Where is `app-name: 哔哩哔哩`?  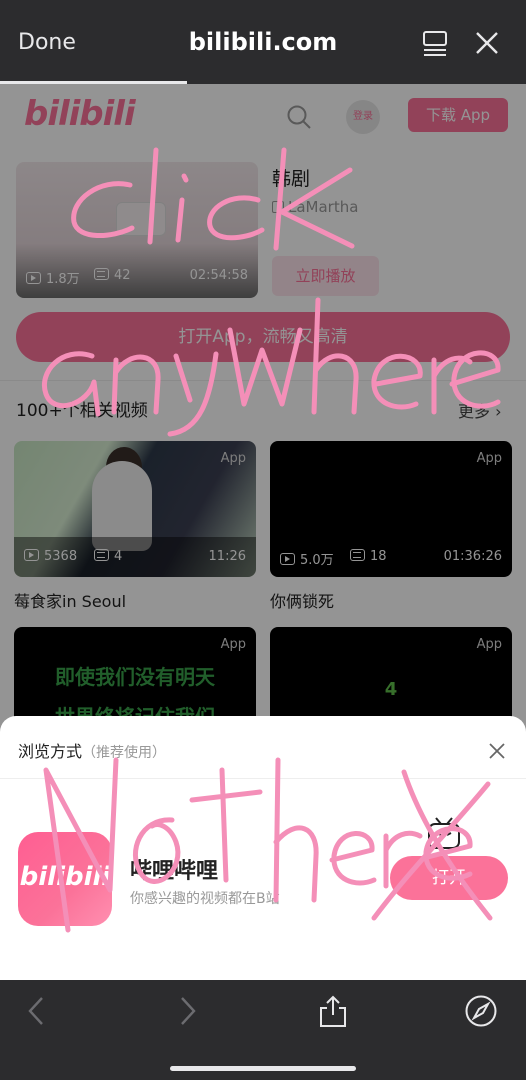 app-name: 哔哩哔哩 is located at coordinates (174, 871).